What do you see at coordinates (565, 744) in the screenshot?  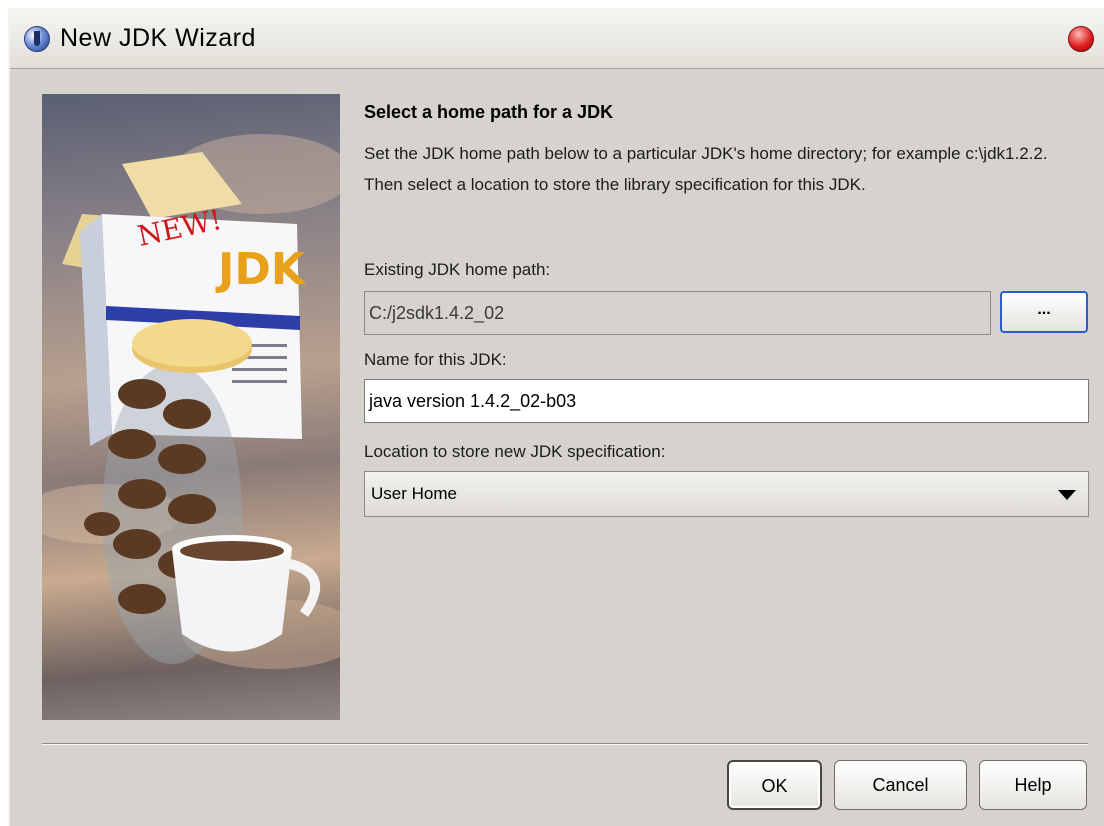 I see `button-separator` at bounding box center [565, 744].